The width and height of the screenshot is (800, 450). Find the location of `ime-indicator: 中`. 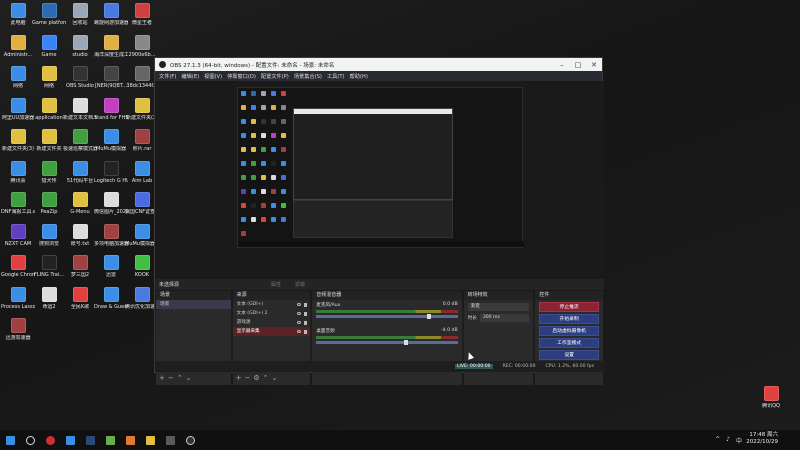

ime-indicator: 中 is located at coordinates (739, 440).